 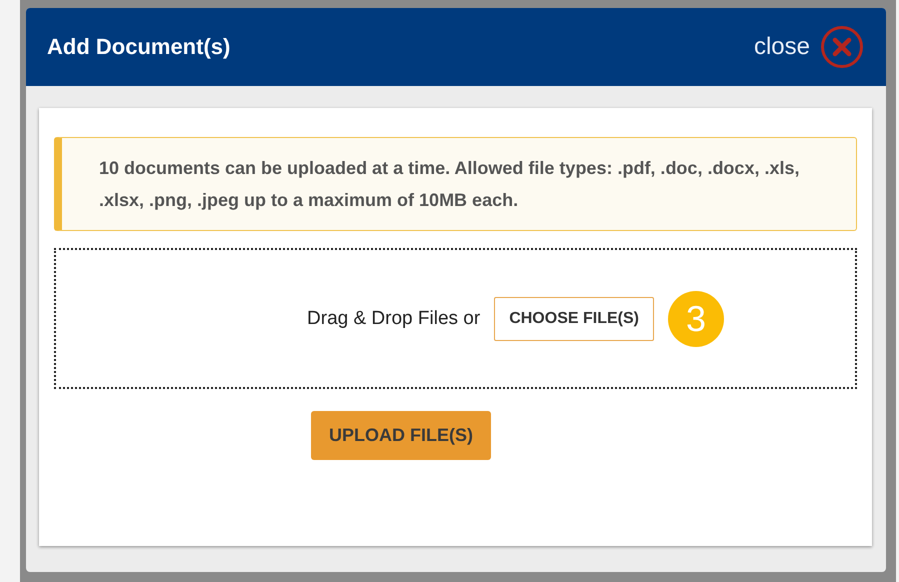 What do you see at coordinates (696, 318) in the screenshot?
I see `step-badge: 3` at bounding box center [696, 318].